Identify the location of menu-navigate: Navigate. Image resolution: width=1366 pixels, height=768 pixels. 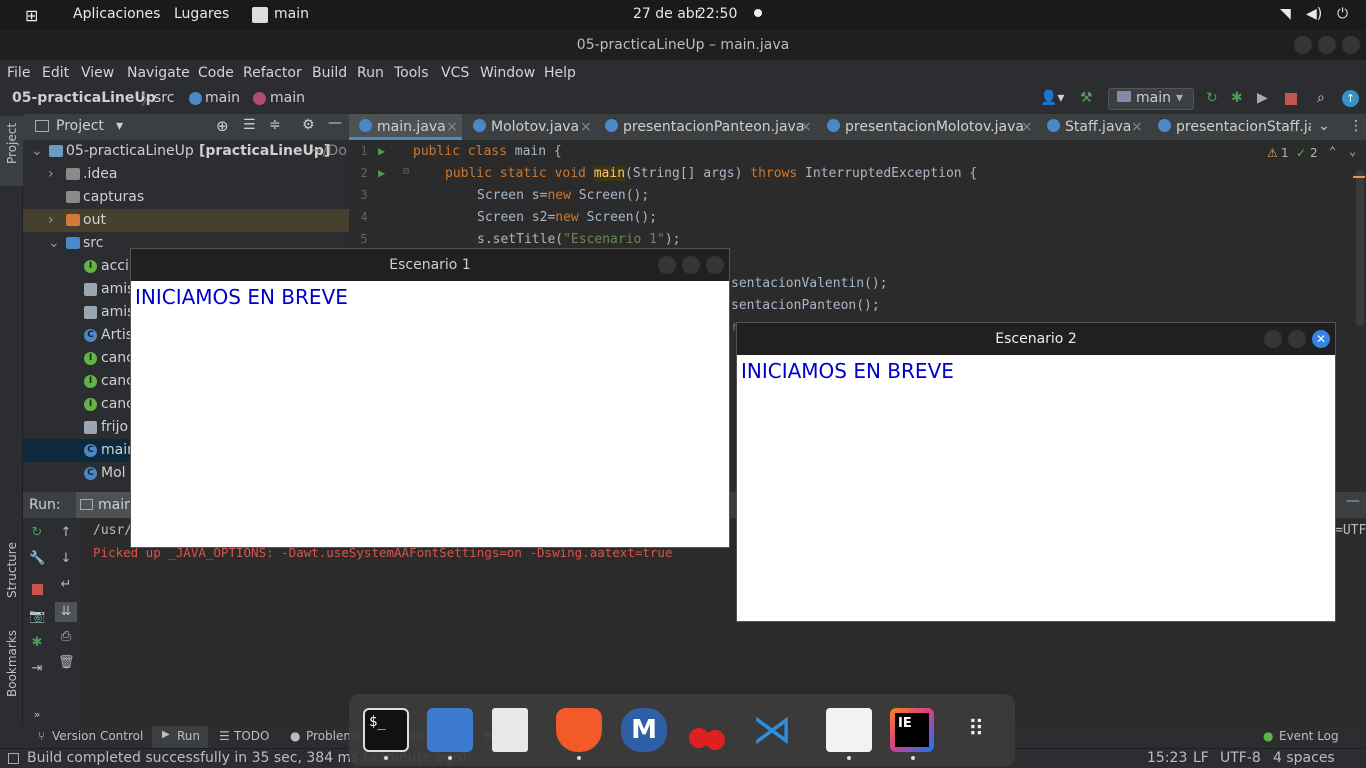
(158, 73).